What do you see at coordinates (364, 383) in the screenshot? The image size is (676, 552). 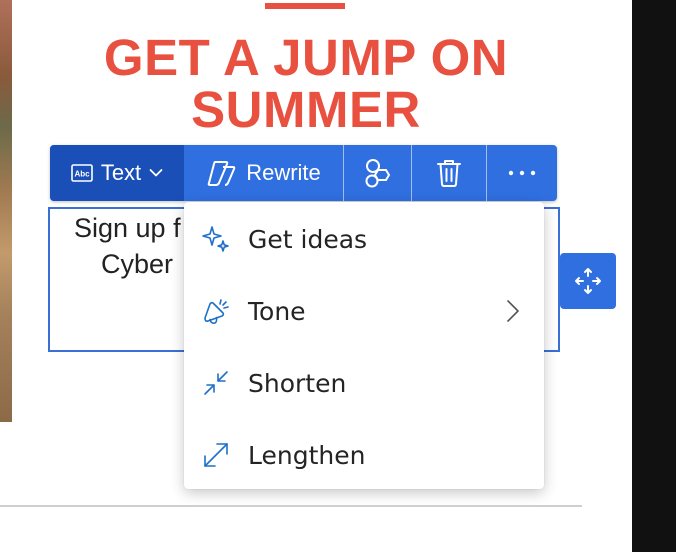 I see `menu-item-shorten: Shorten` at bounding box center [364, 383].